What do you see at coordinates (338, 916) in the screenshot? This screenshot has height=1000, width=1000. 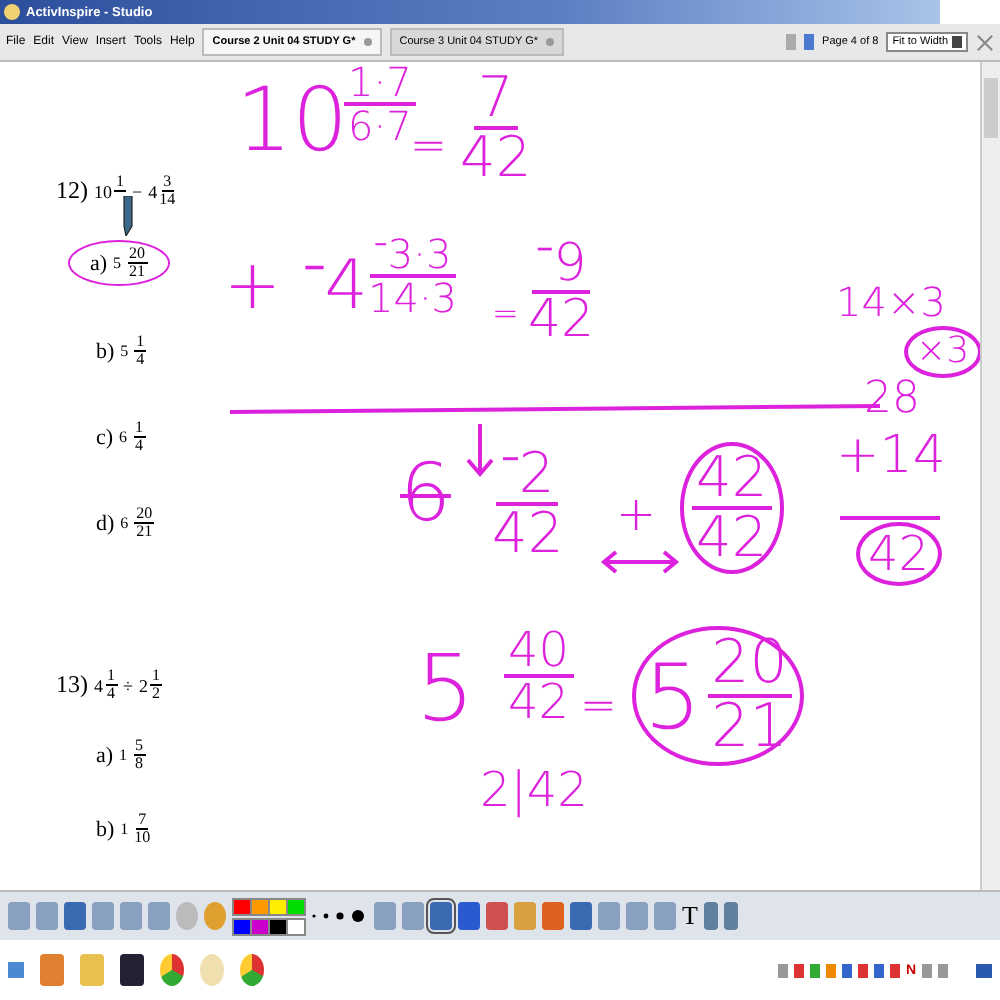 I see `pen-size-icon` at bounding box center [338, 916].